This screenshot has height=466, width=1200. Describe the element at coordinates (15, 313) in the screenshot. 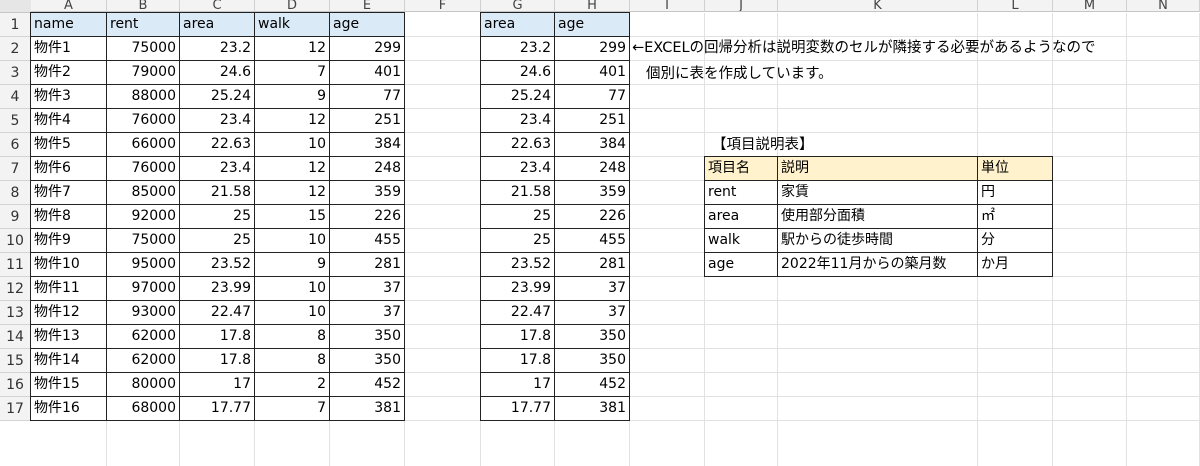

I see `row-header-13: 13` at that location.